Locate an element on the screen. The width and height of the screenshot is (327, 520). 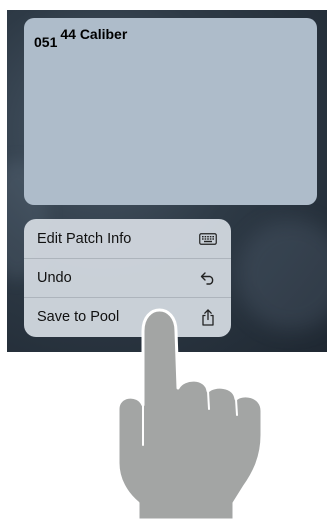
menu-item-edit-patch-info: Edit Patch Info is located at coordinates (127, 238).